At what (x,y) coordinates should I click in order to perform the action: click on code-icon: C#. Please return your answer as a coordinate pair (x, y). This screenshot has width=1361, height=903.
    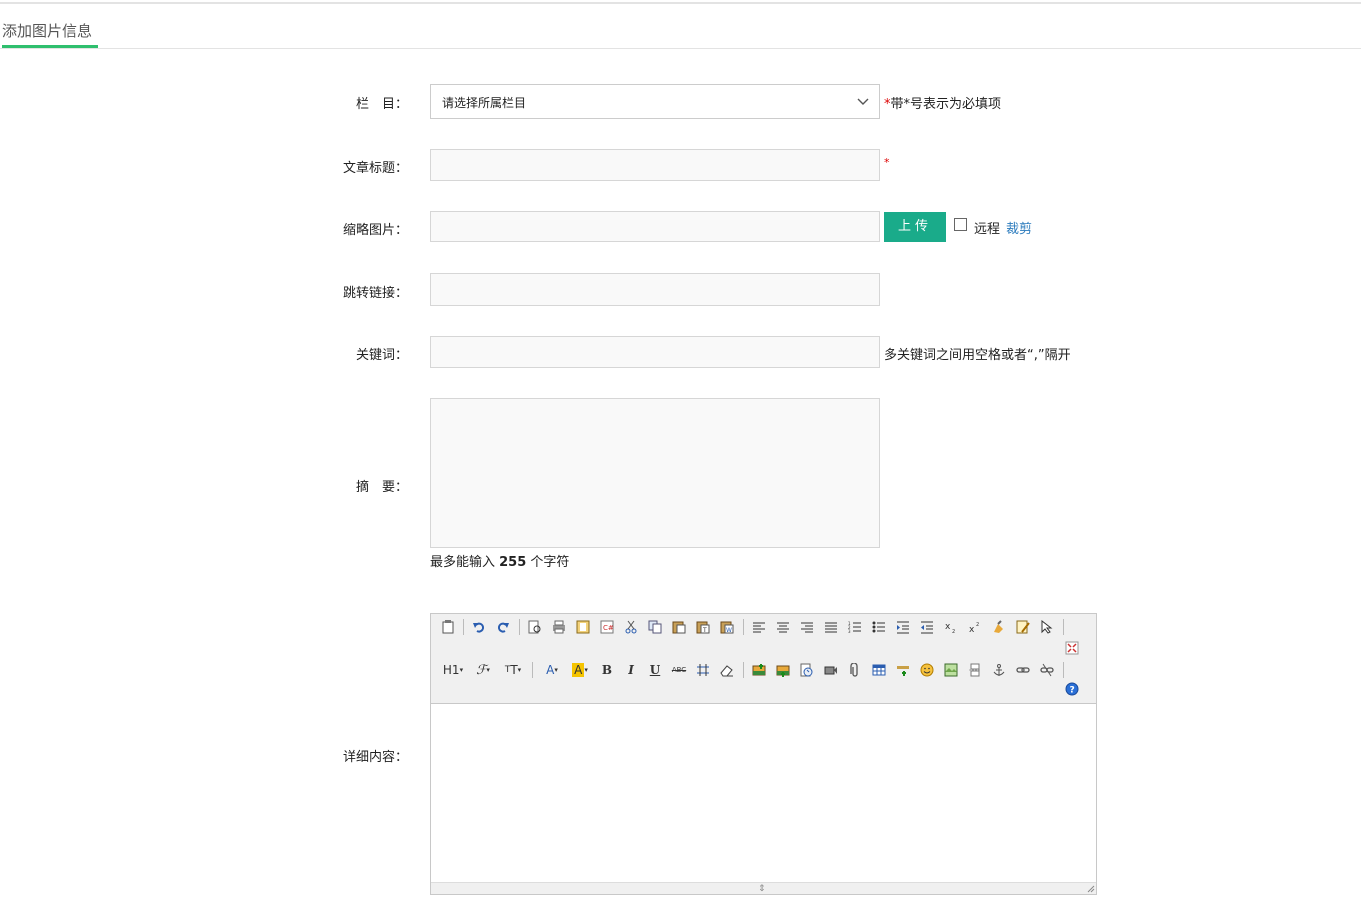
    Looking at the image, I should click on (607, 627).